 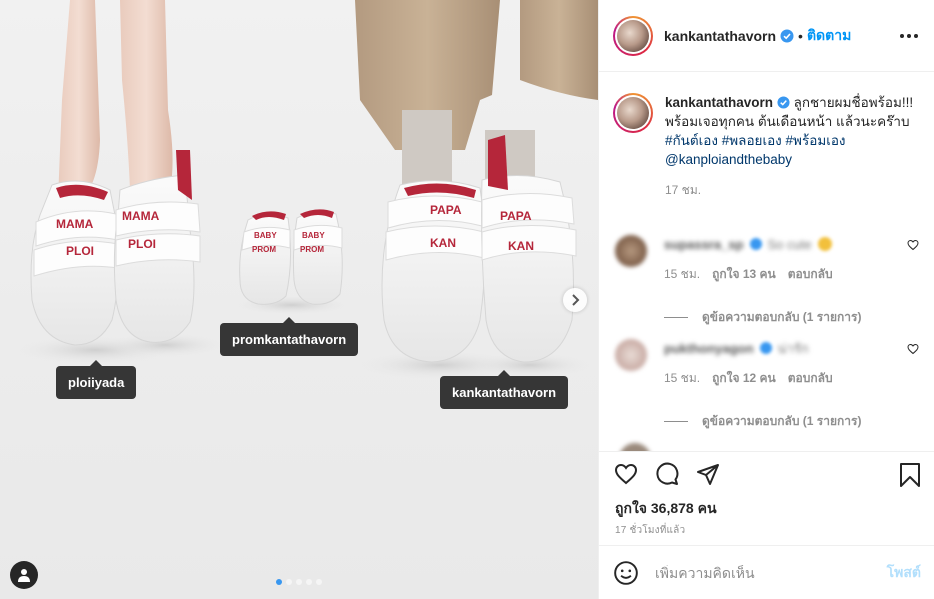 I want to click on author-username: kankantathavorn, so click(x=720, y=36).